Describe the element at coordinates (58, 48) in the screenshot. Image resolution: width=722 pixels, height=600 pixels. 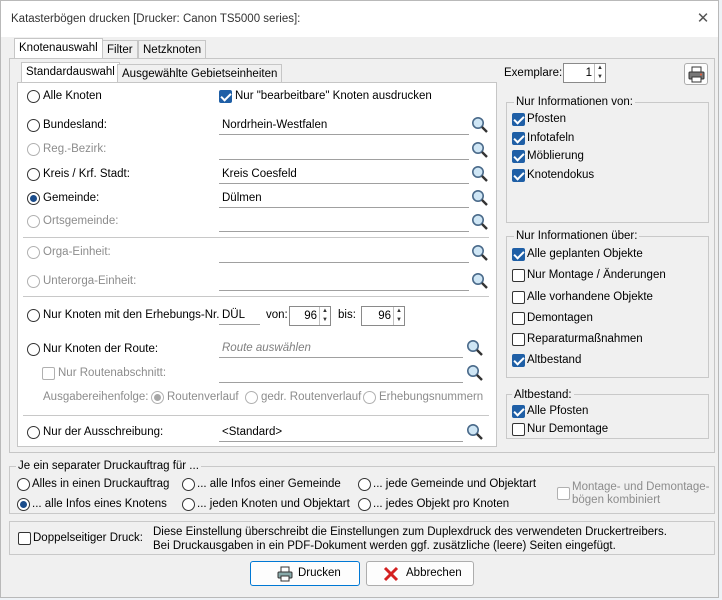
I see `tab-knotenauswahl: Knotenauswahl` at that location.